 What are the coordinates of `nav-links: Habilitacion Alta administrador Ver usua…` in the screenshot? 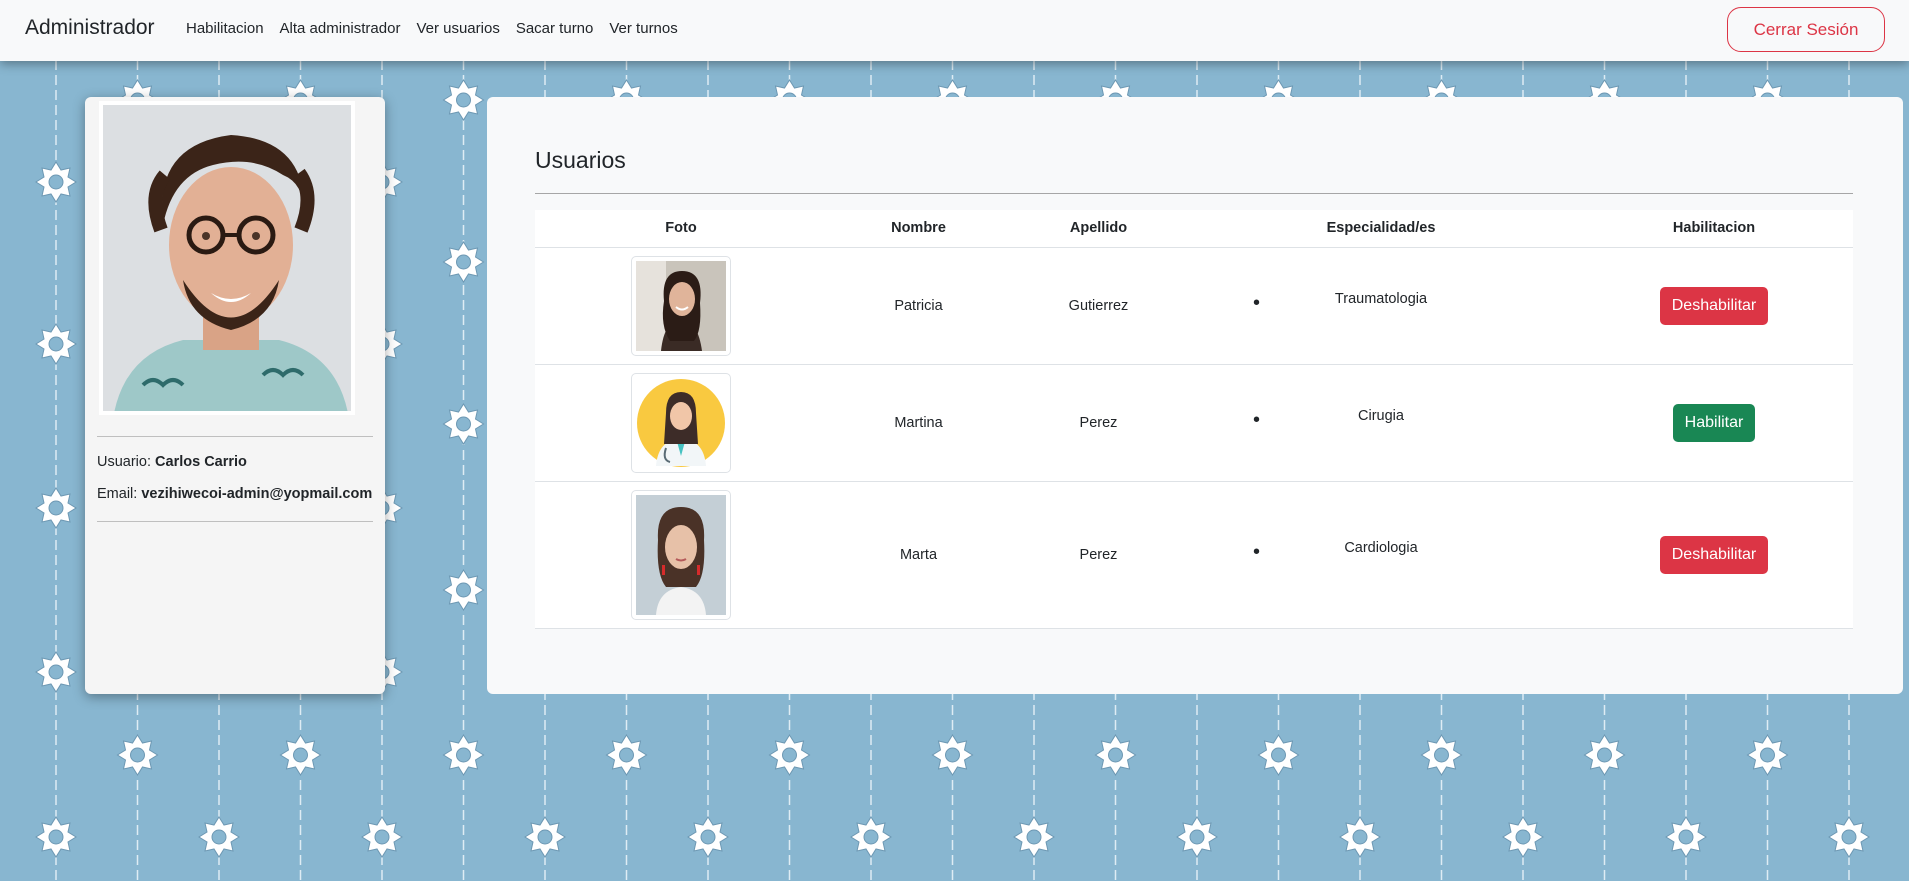 It's located at (440, 28).